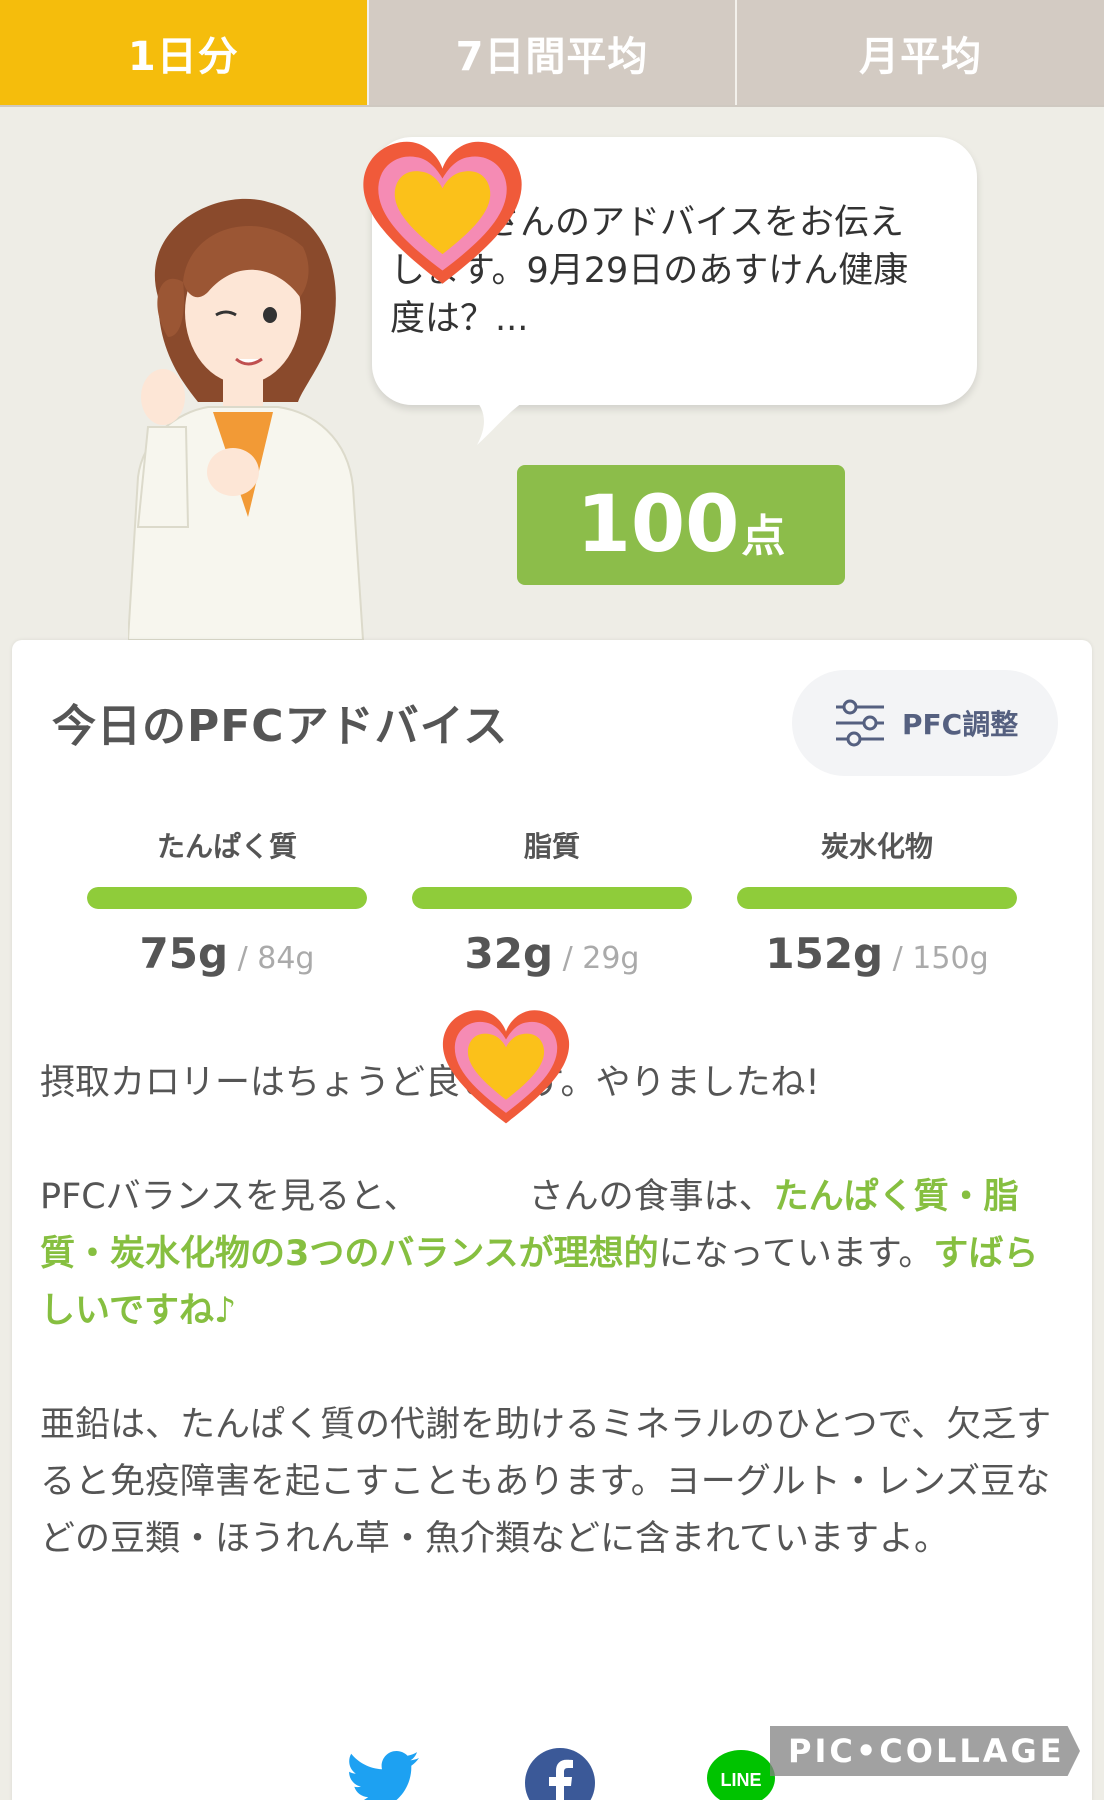 This screenshot has height=1800, width=1104. I want to click on nutrient-protein: たんぱく質 75g / 84g, so click(227, 901).